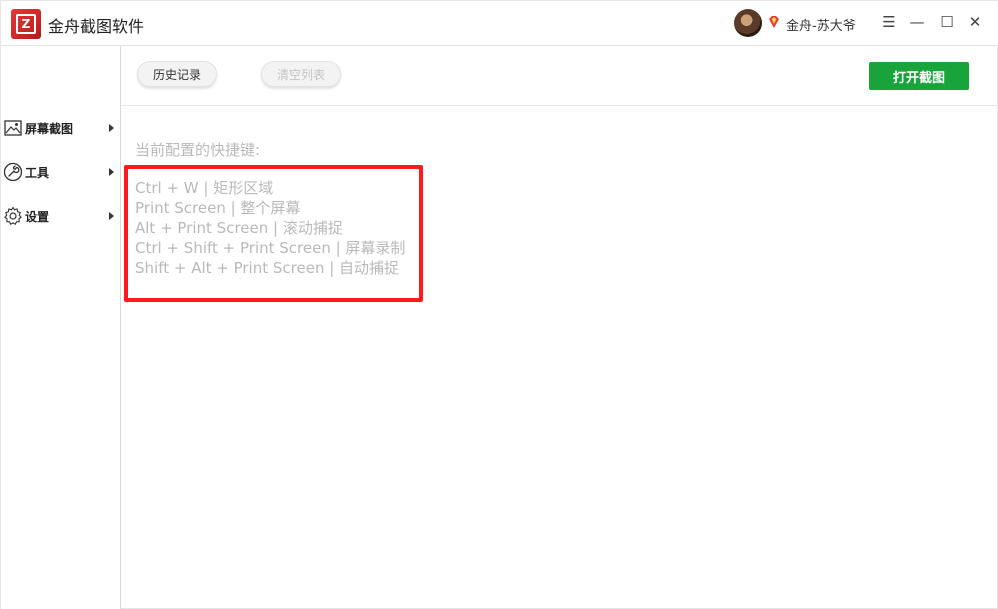 The height and width of the screenshot is (609, 998). I want to click on vip-diamond-icon, so click(774, 22).